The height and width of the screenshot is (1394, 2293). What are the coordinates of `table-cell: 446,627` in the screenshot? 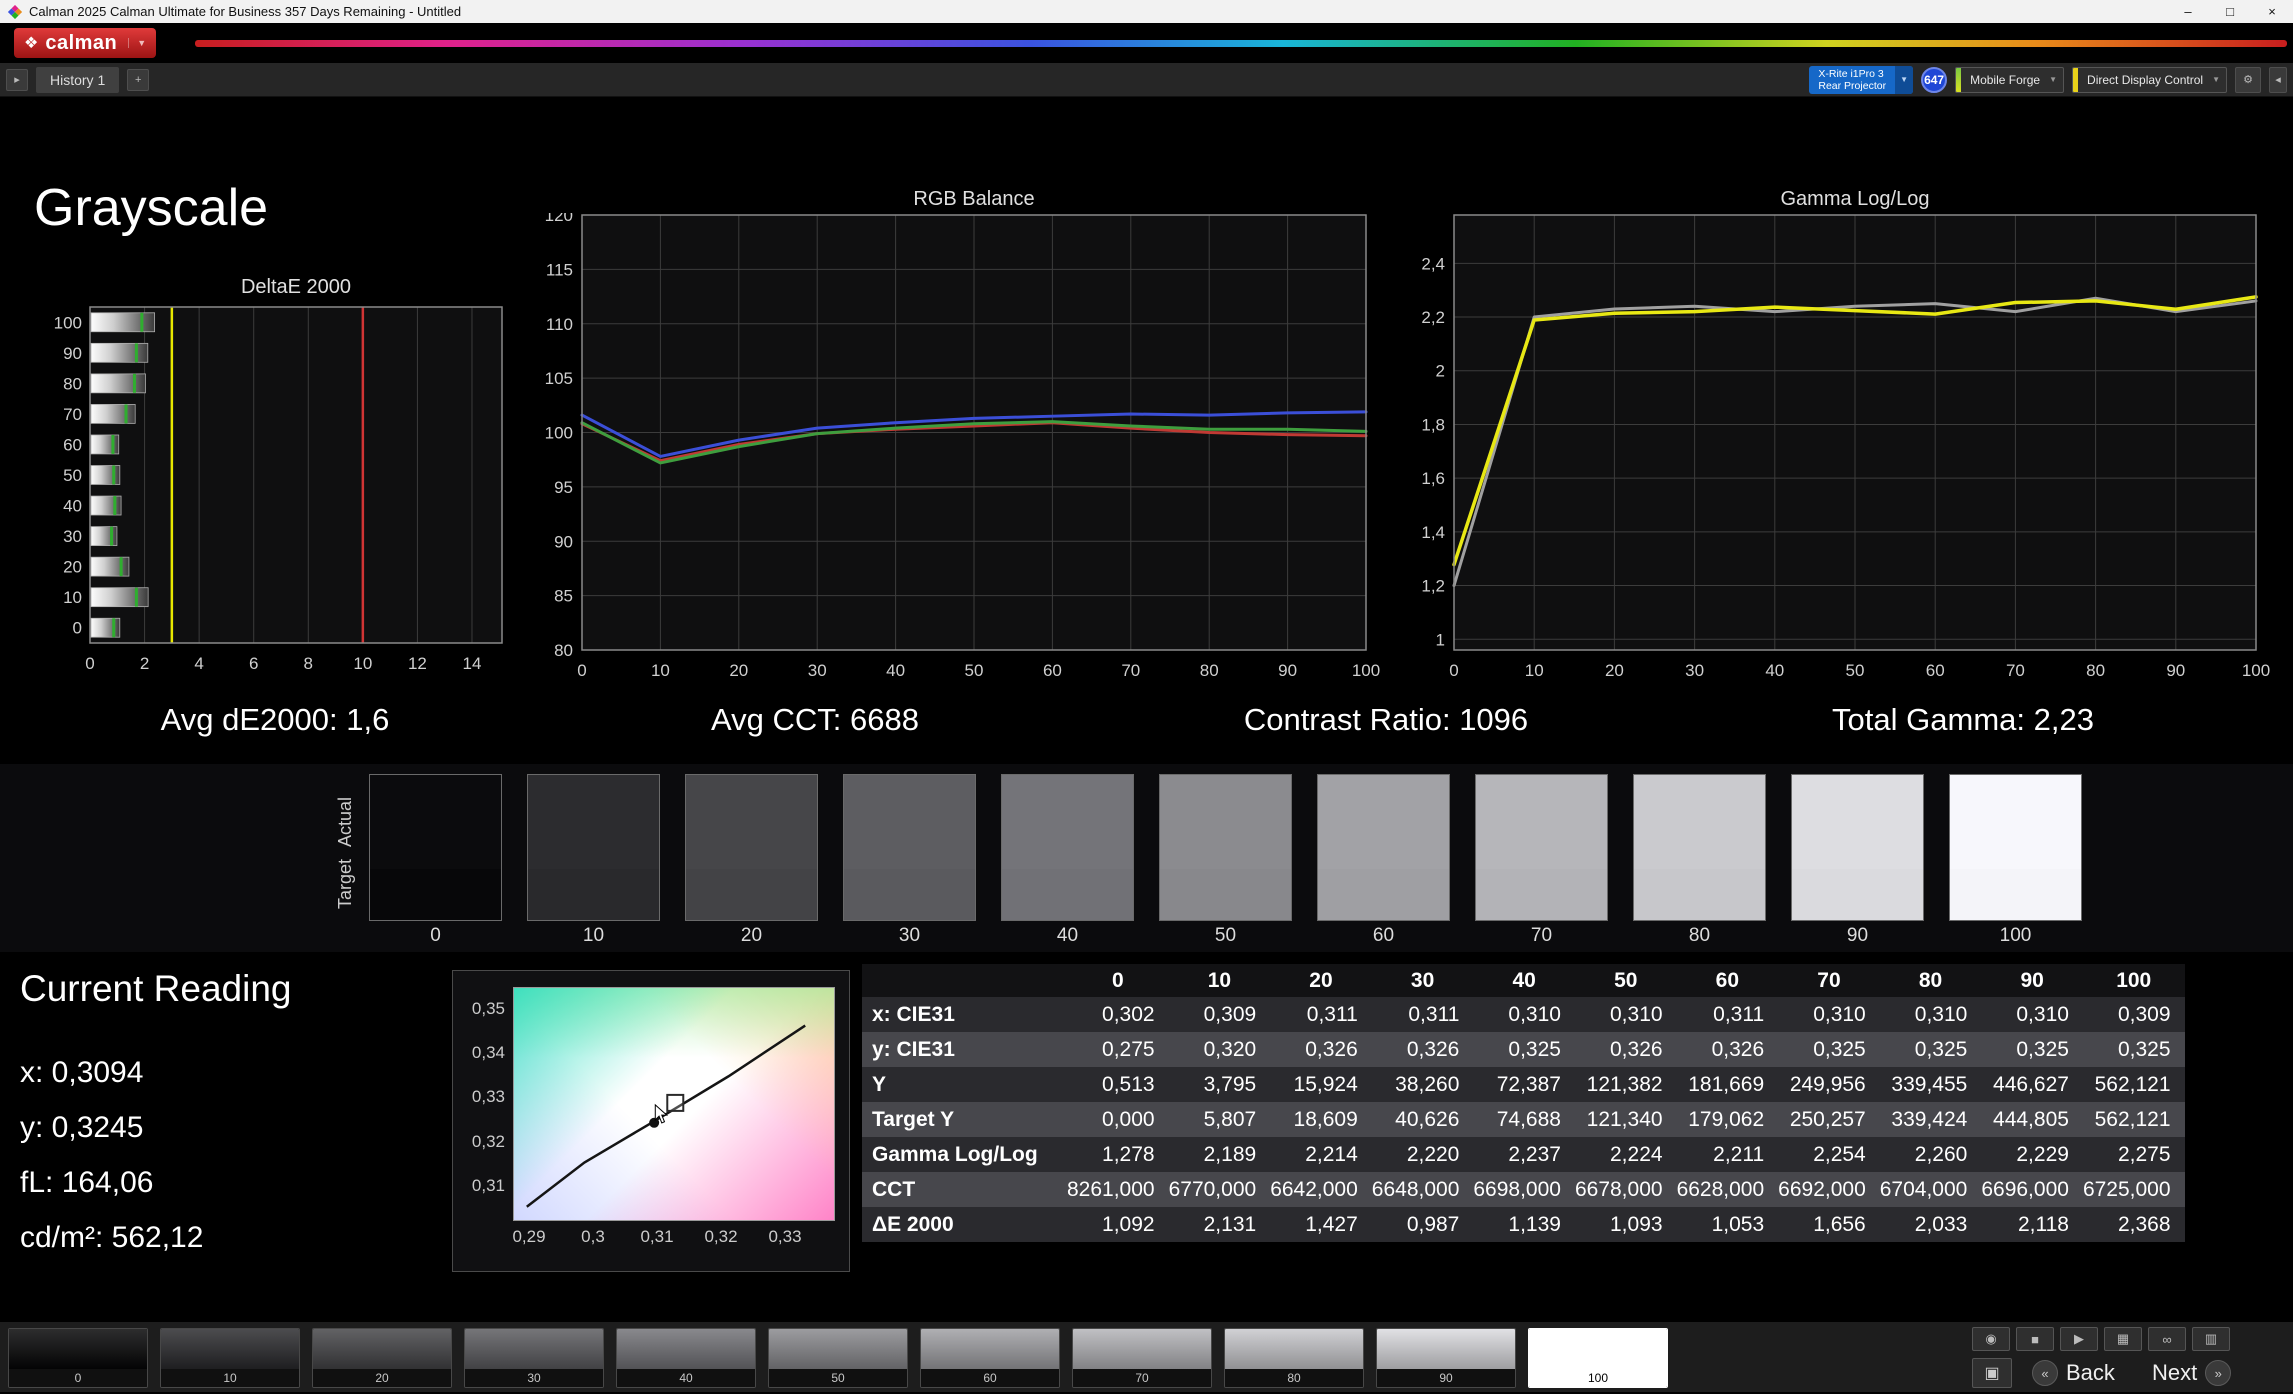 It's located at (2031, 1084).